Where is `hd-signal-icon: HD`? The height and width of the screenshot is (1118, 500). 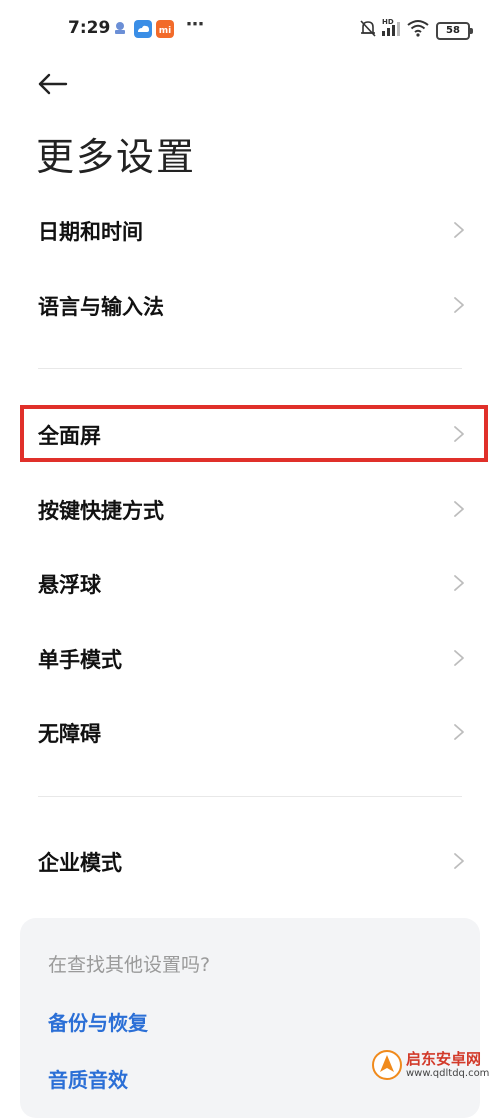
hd-signal-icon: HD is located at coordinates (392, 27).